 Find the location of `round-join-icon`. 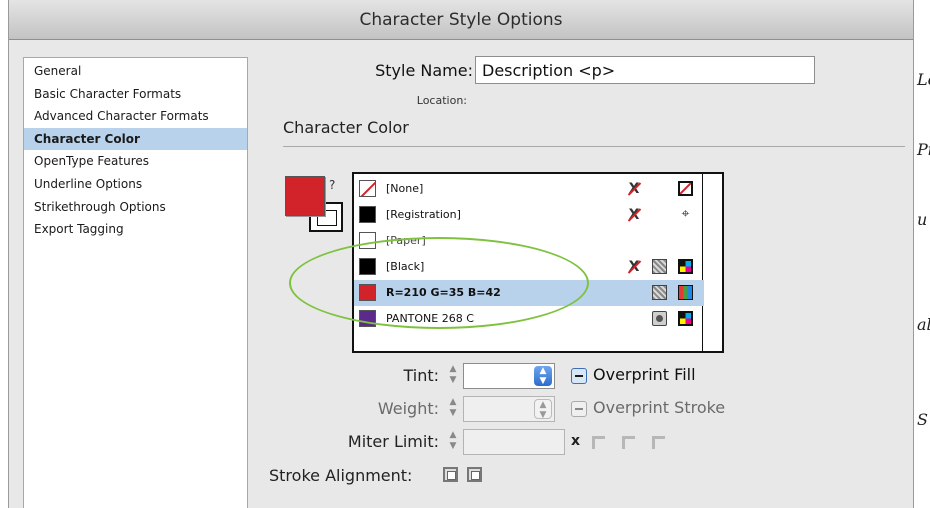

round-join-icon is located at coordinates (628, 442).